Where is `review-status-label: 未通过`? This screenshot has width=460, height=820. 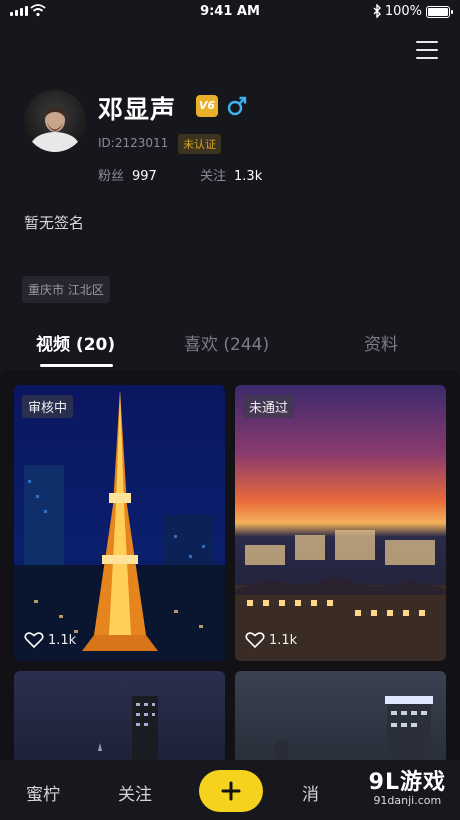
review-status-label: 未通过 is located at coordinates (269, 406).